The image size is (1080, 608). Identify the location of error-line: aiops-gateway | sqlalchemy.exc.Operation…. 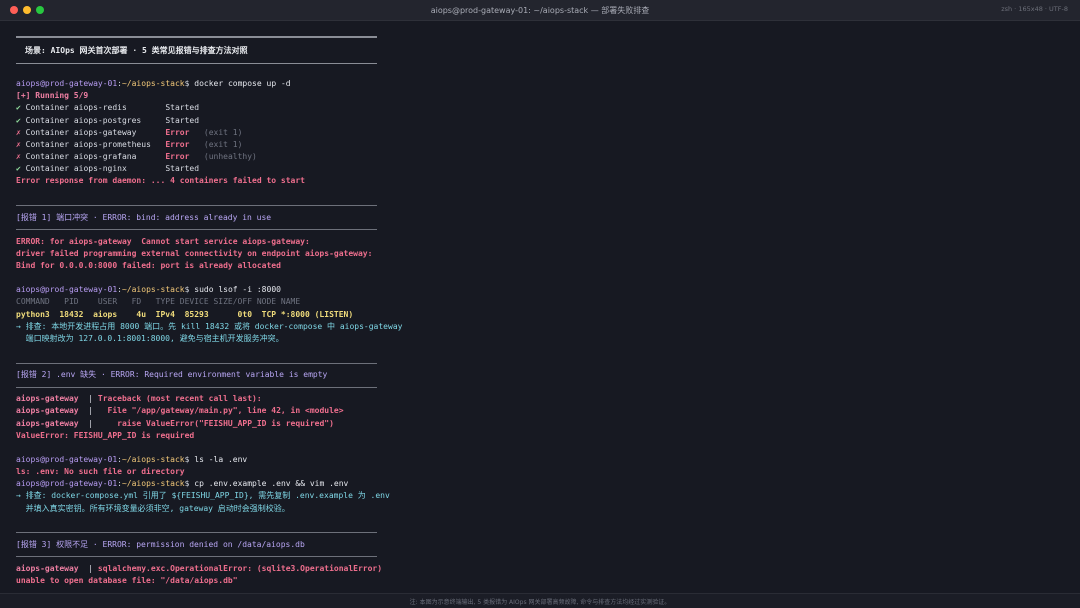
(199, 568).